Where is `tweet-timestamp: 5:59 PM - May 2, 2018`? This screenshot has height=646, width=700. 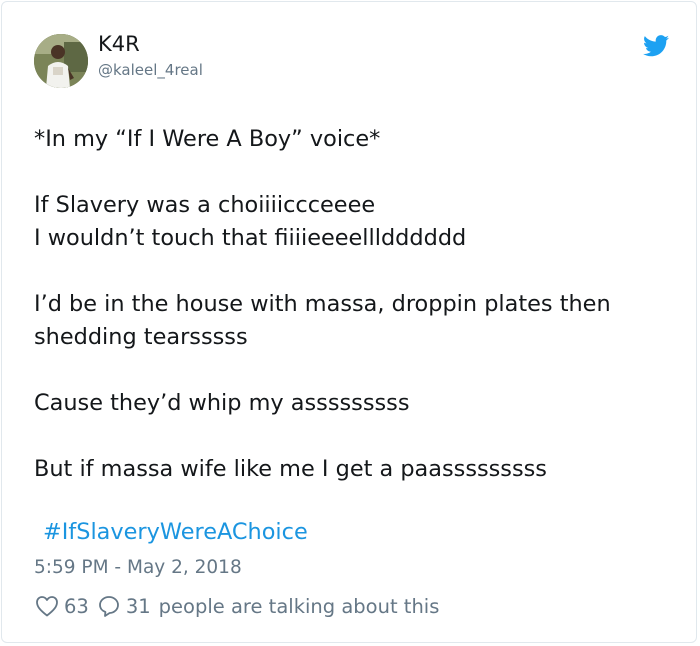 tweet-timestamp: 5:59 PM - May 2, 2018 is located at coordinates (138, 567).